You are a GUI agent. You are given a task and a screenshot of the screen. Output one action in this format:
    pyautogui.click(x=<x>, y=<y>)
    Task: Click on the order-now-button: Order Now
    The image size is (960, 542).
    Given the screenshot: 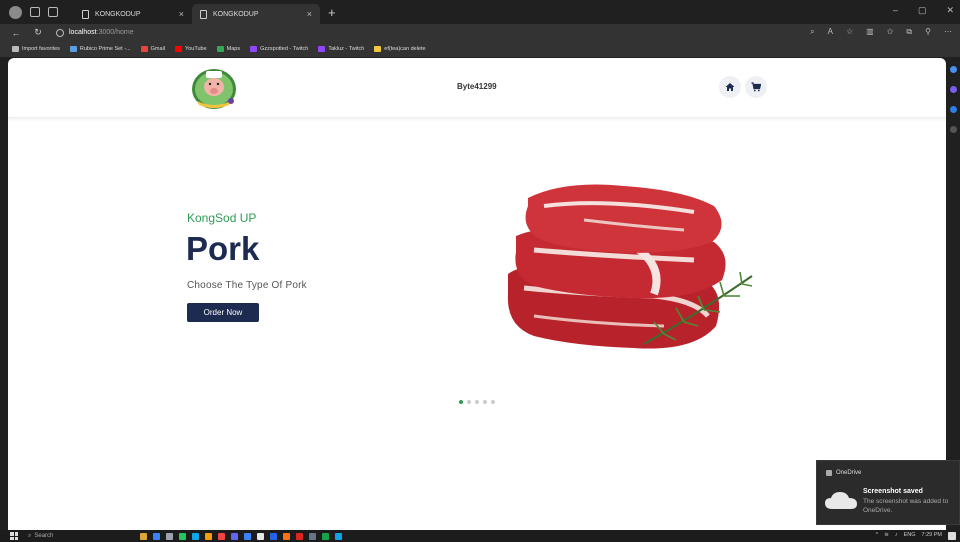 What is the action you would take?
    pyautogui.click(x=223, y=312)
    